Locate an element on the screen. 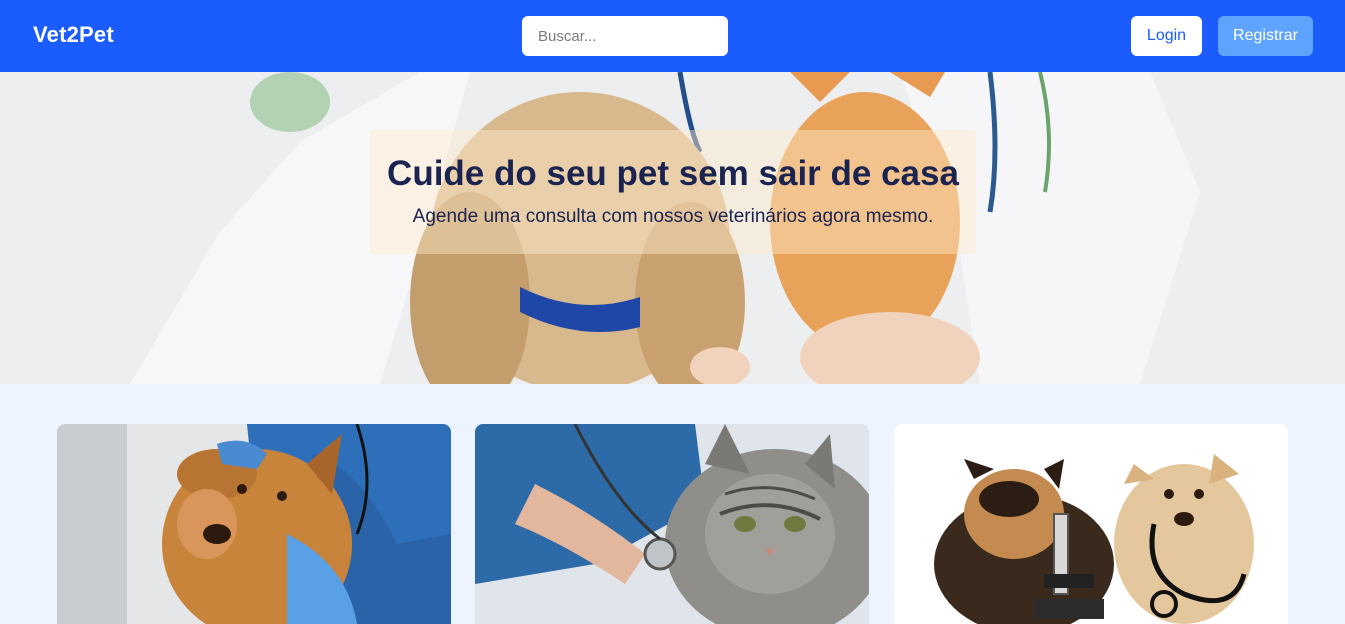  puppies-photo is located at coordinates (1091, 524).